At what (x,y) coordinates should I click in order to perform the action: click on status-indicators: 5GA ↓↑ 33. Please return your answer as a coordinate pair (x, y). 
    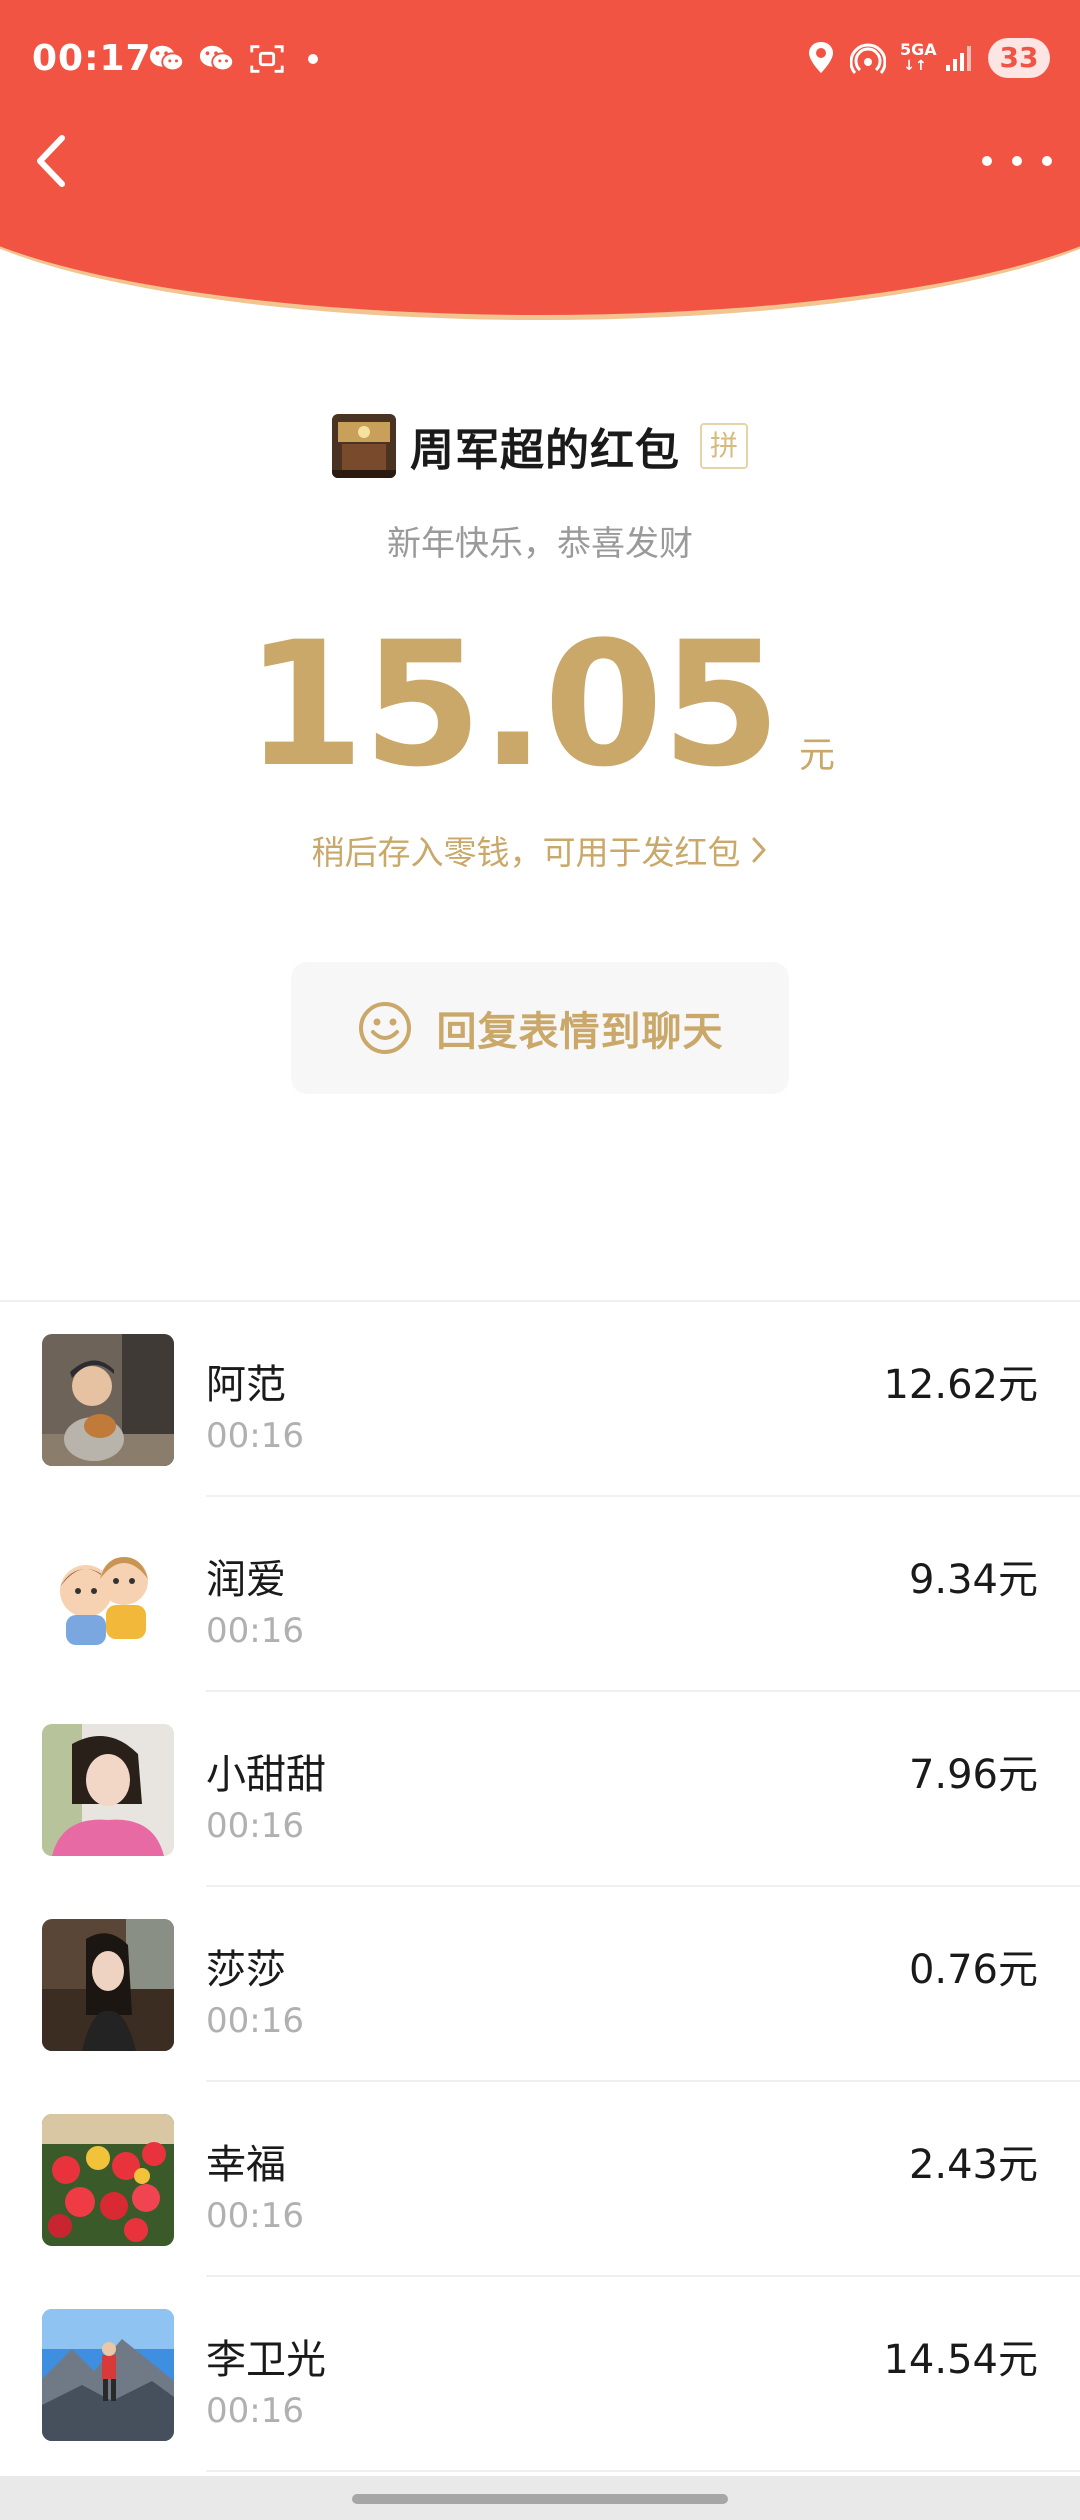
    Looking at the image, I should click on (928, 58).